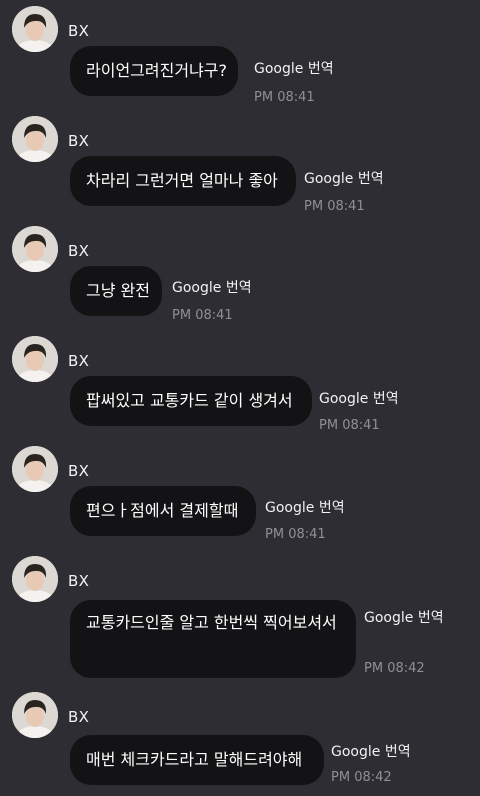  Describe the element at coordinates (197, 760) in the screenshot. I see `message-bubble: 매번 체크카드라고 말해드려야해` at that location.